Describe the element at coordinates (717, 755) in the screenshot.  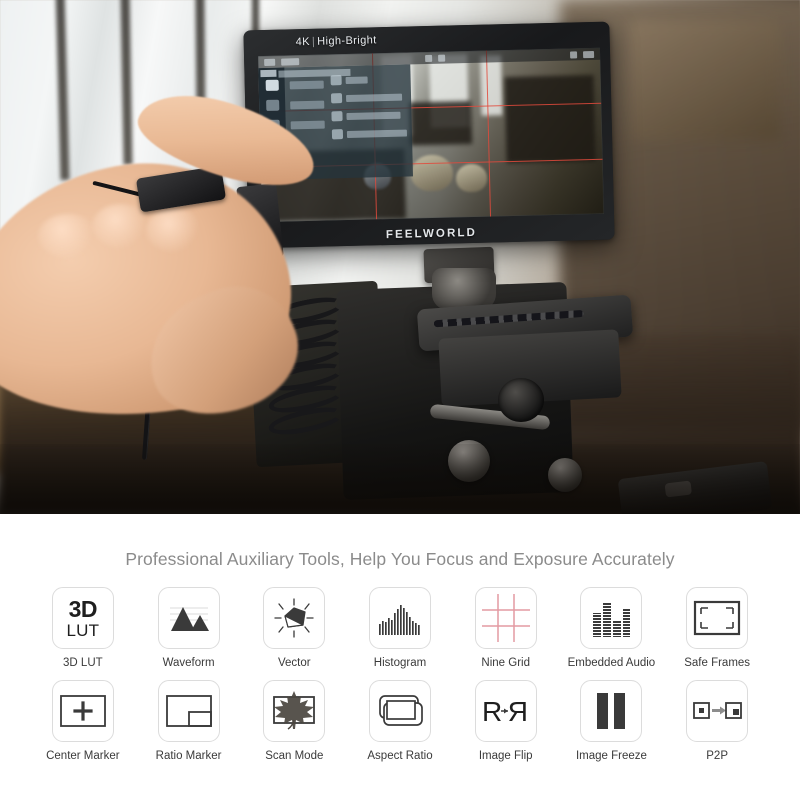
I see `feature-label: P2P` at that location.